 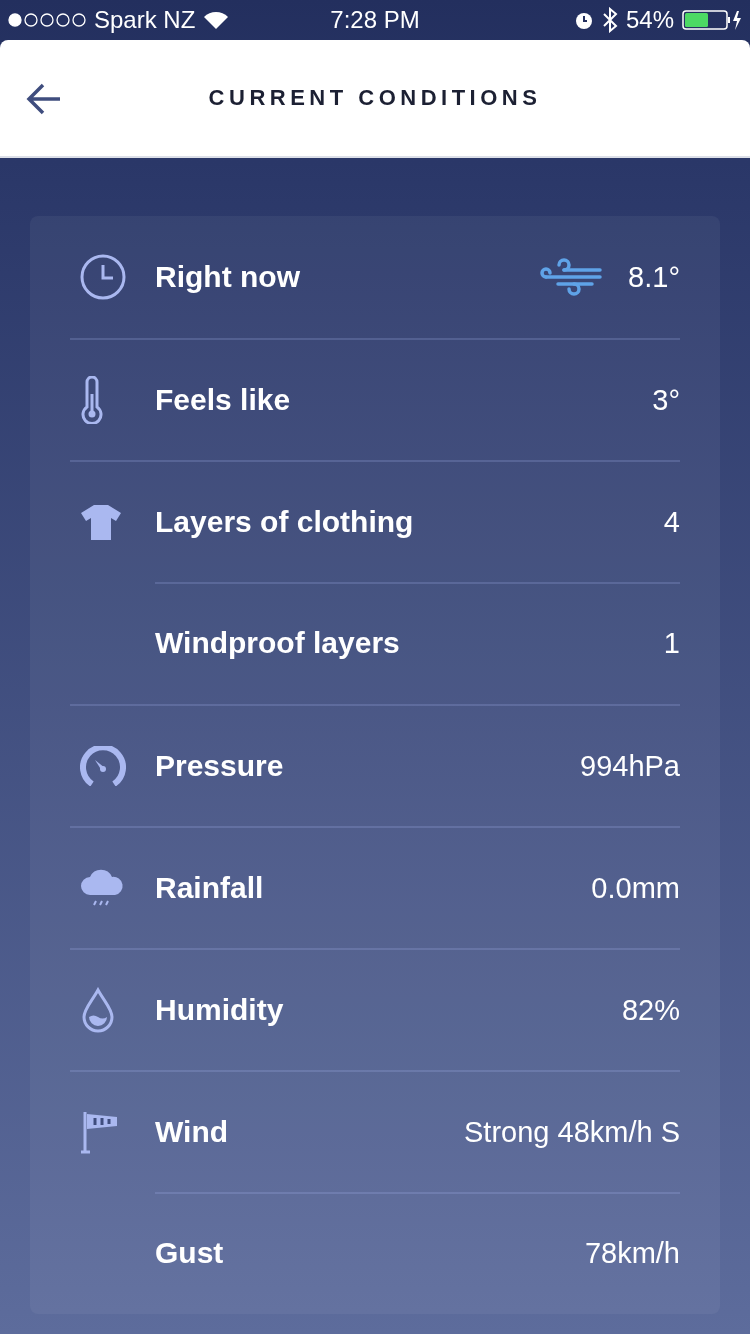 I want to click on condition-label: Gust, so click(x=189, y=1253).